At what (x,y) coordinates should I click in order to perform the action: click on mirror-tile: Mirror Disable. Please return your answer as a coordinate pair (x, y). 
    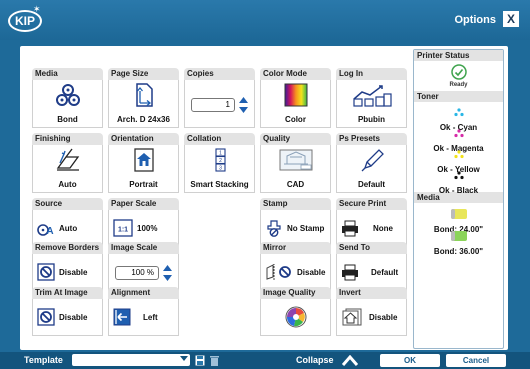
    Looking at the image, I should click on (295, 266).